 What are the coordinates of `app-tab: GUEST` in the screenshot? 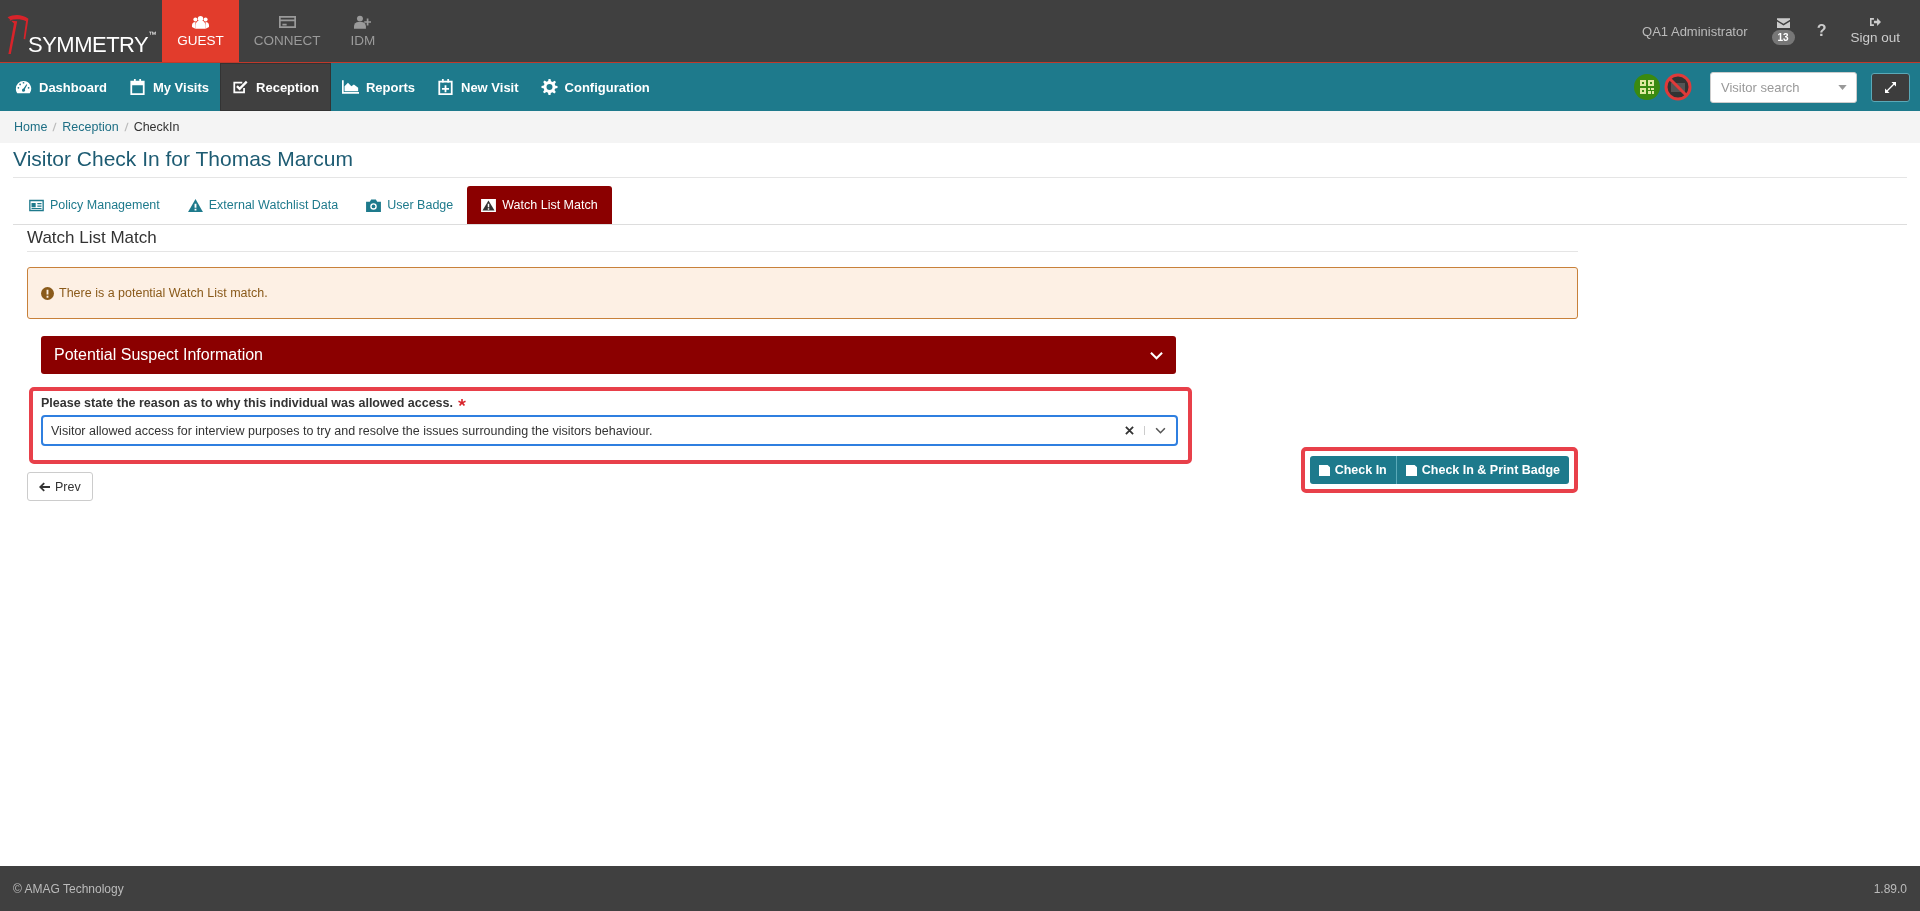 It's located at (200, 31).